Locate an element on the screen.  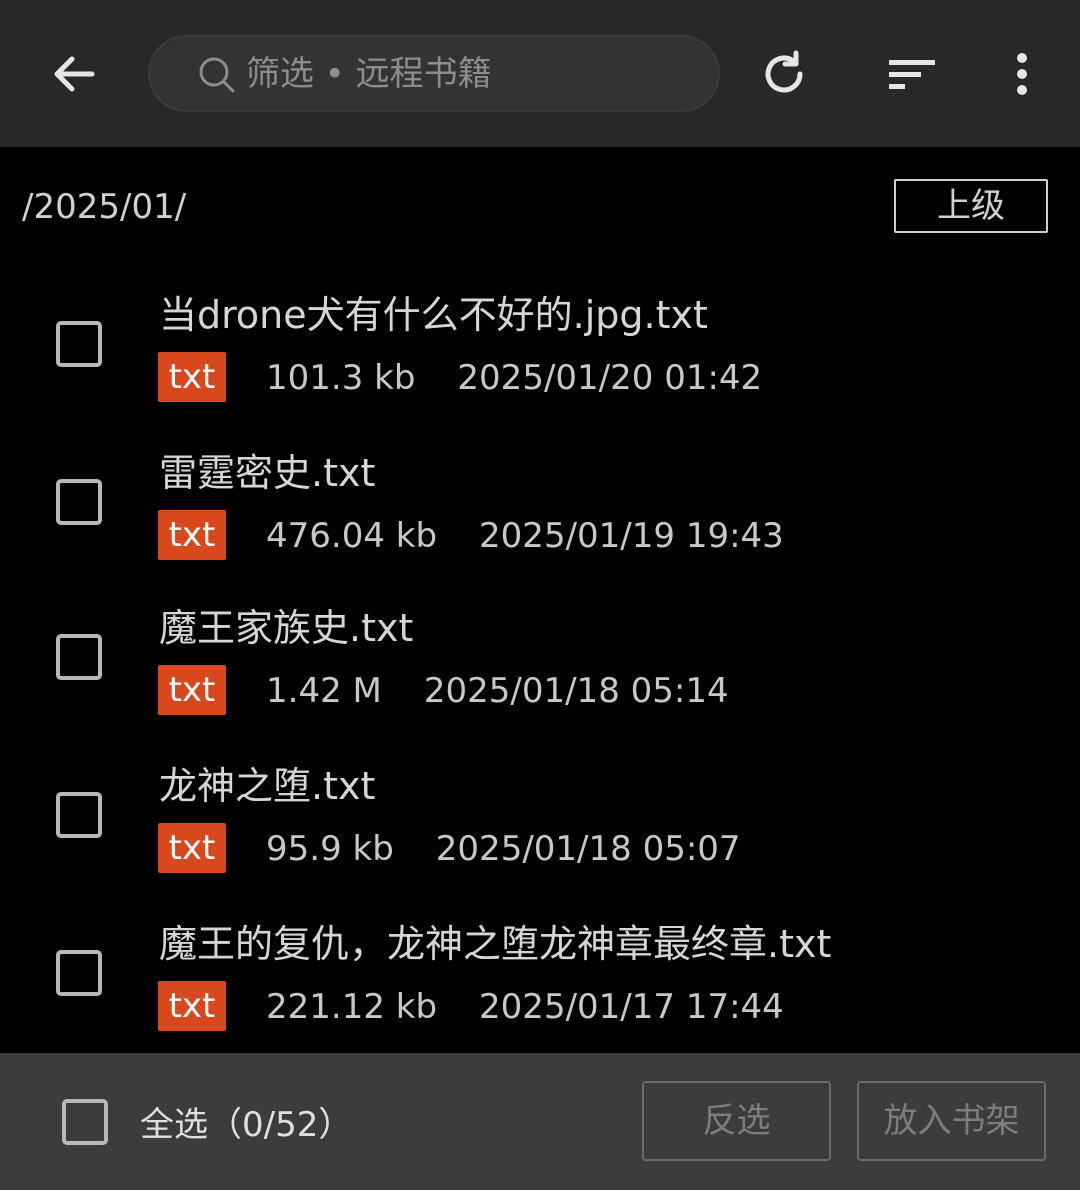
file-row: 龙神之堕.txt txt 95.9 kb 2025/01/18 05:07 is located at coordinates (540, 830).